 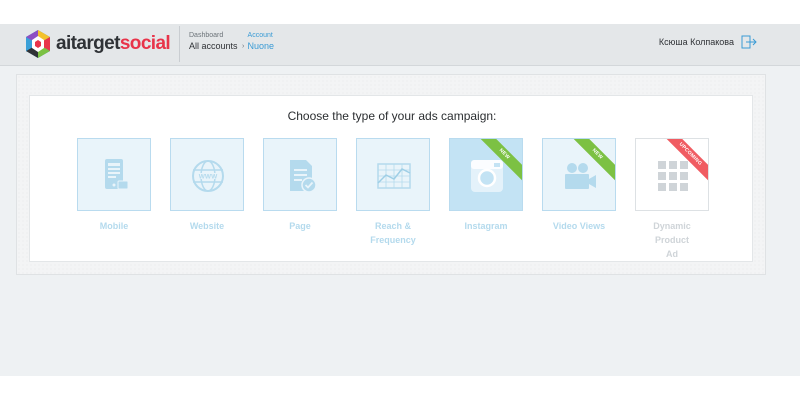 I want to click on campaign-type-video-views: NEW Video Views, so click(x=579, y=185).